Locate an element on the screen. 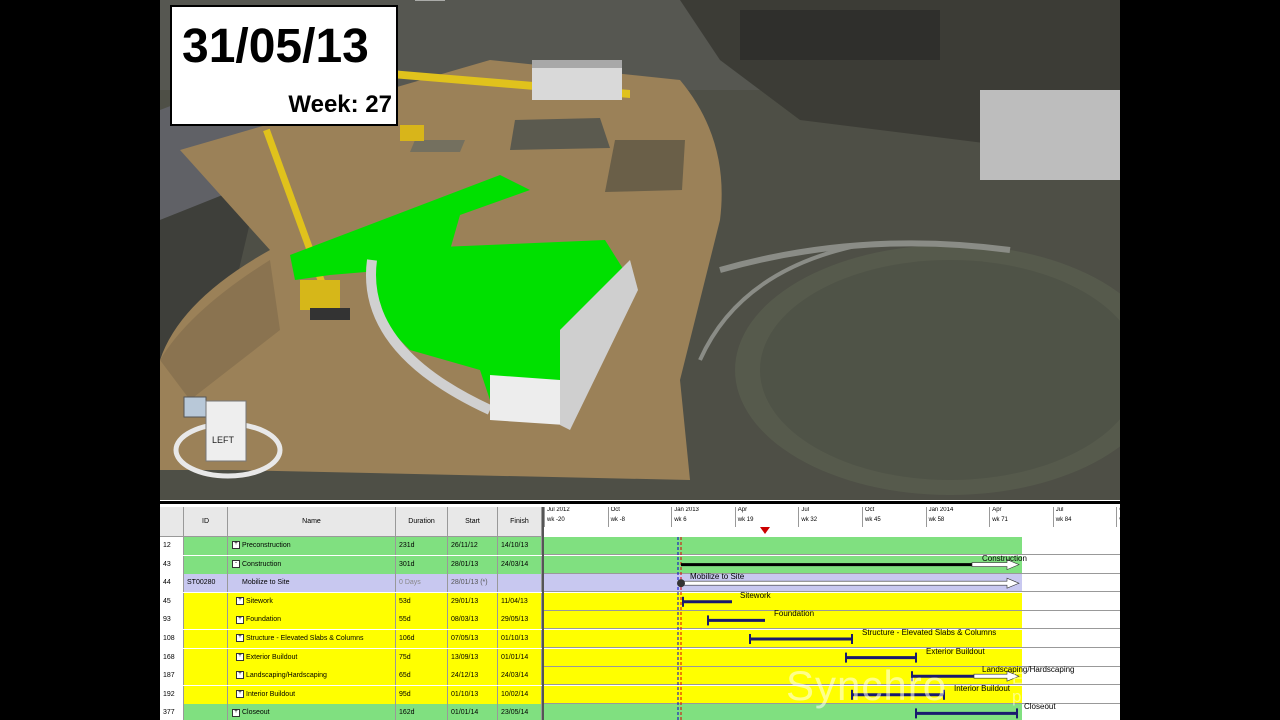  current-date: 31/05/13 is located at coordinates (275, 46).